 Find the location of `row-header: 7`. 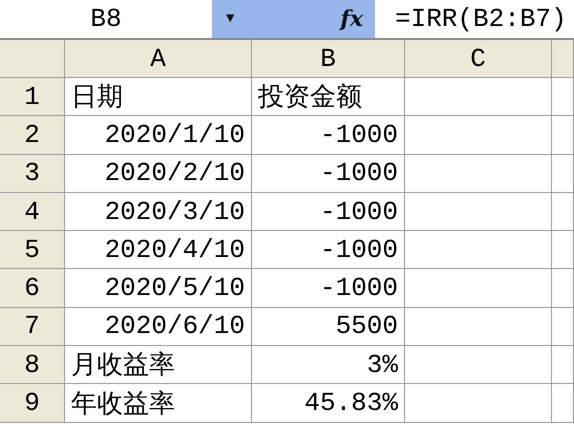

row-header: 7 is located at coordinates (32, 327).